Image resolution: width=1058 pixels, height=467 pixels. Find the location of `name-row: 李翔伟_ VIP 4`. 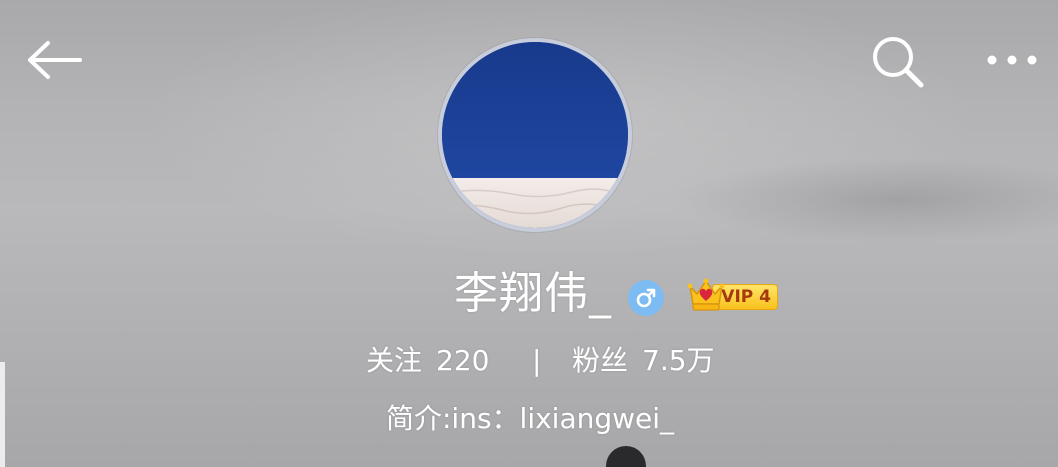

name-row: 李翔伟_ VIP 4 is located at coordinates (529, 295).